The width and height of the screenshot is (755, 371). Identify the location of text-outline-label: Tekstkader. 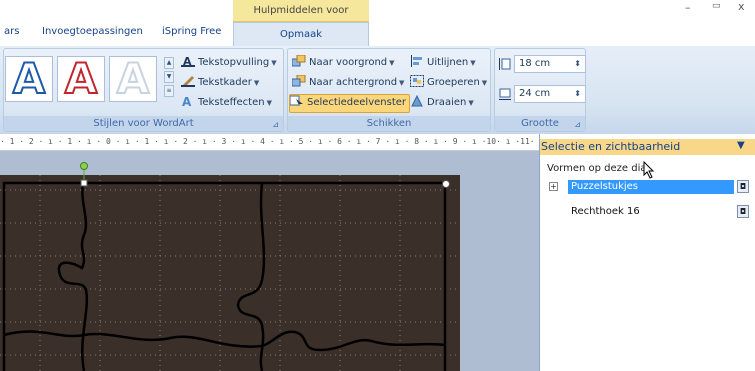
(225, 82).